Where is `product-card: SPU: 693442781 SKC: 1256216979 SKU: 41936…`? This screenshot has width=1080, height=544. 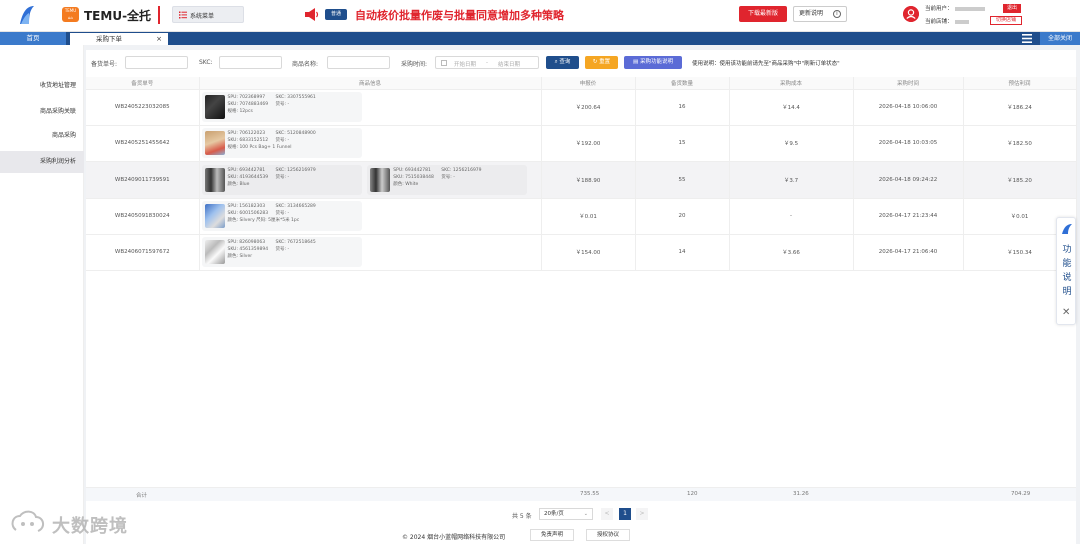
product-card: SPU: 693442781 SKC: 1256216979 SKU: 41936… is located at coordinates (281, 179).